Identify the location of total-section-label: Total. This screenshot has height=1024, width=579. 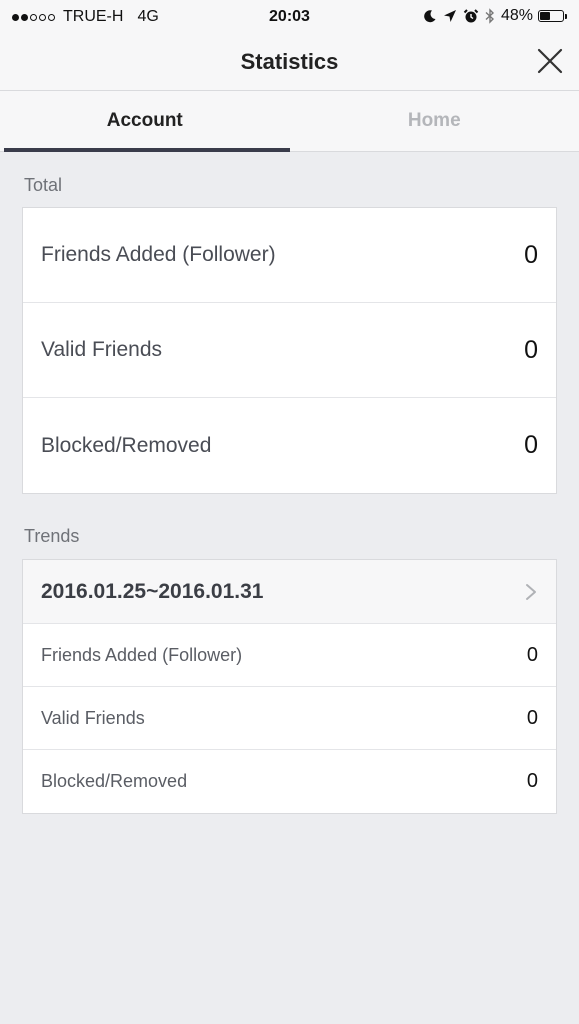
(43, 185).